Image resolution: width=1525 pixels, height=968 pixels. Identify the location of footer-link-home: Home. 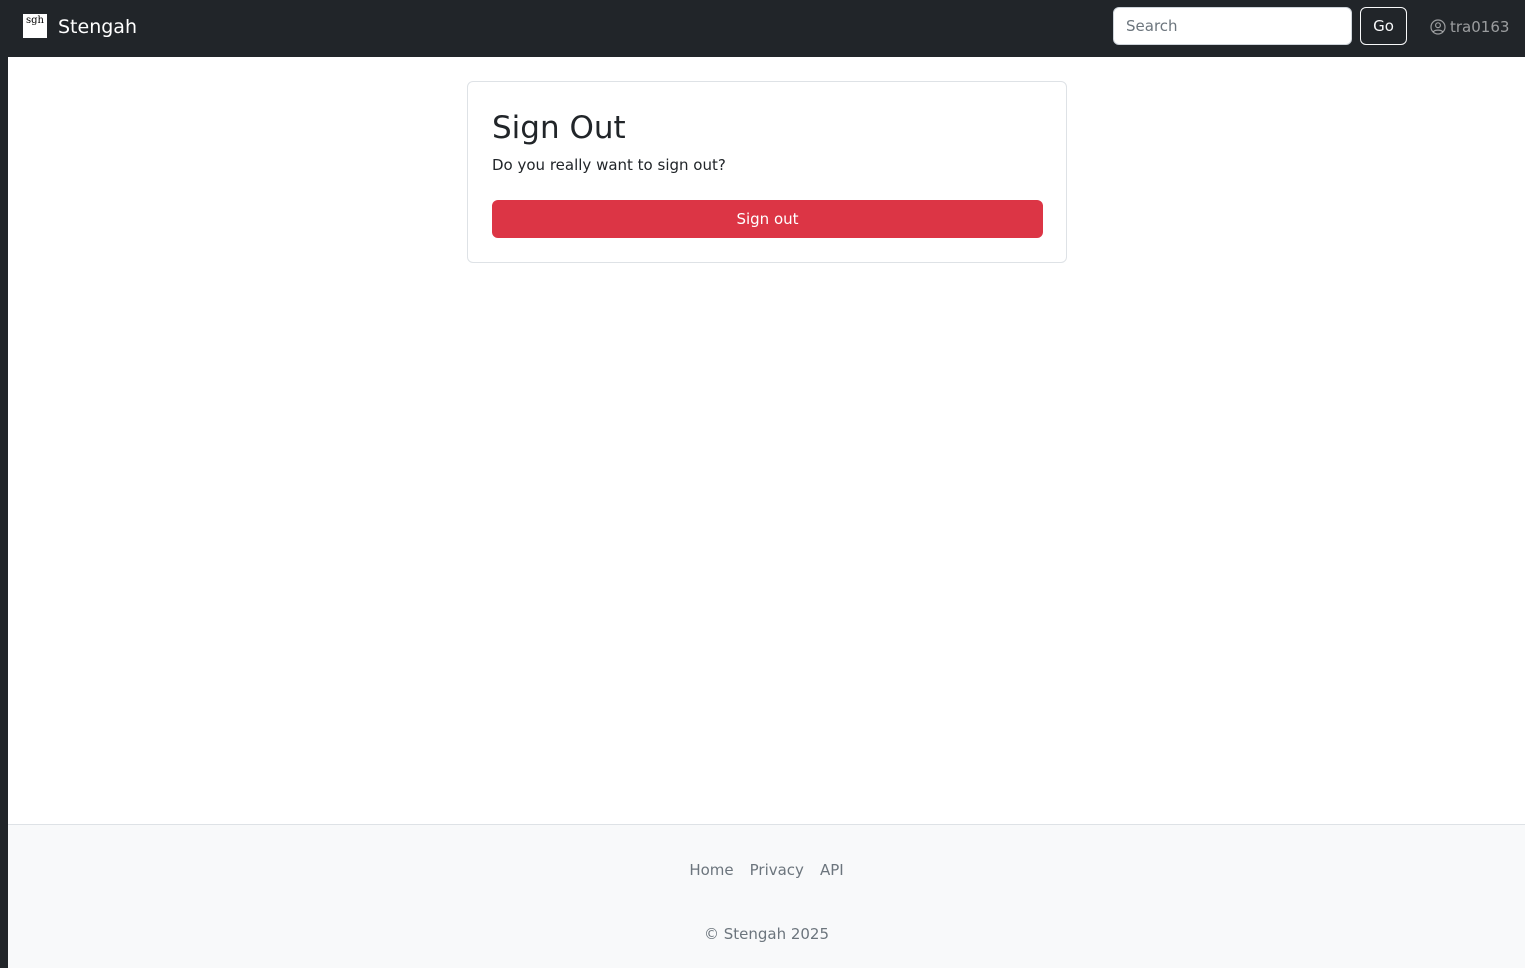
(711, 870).